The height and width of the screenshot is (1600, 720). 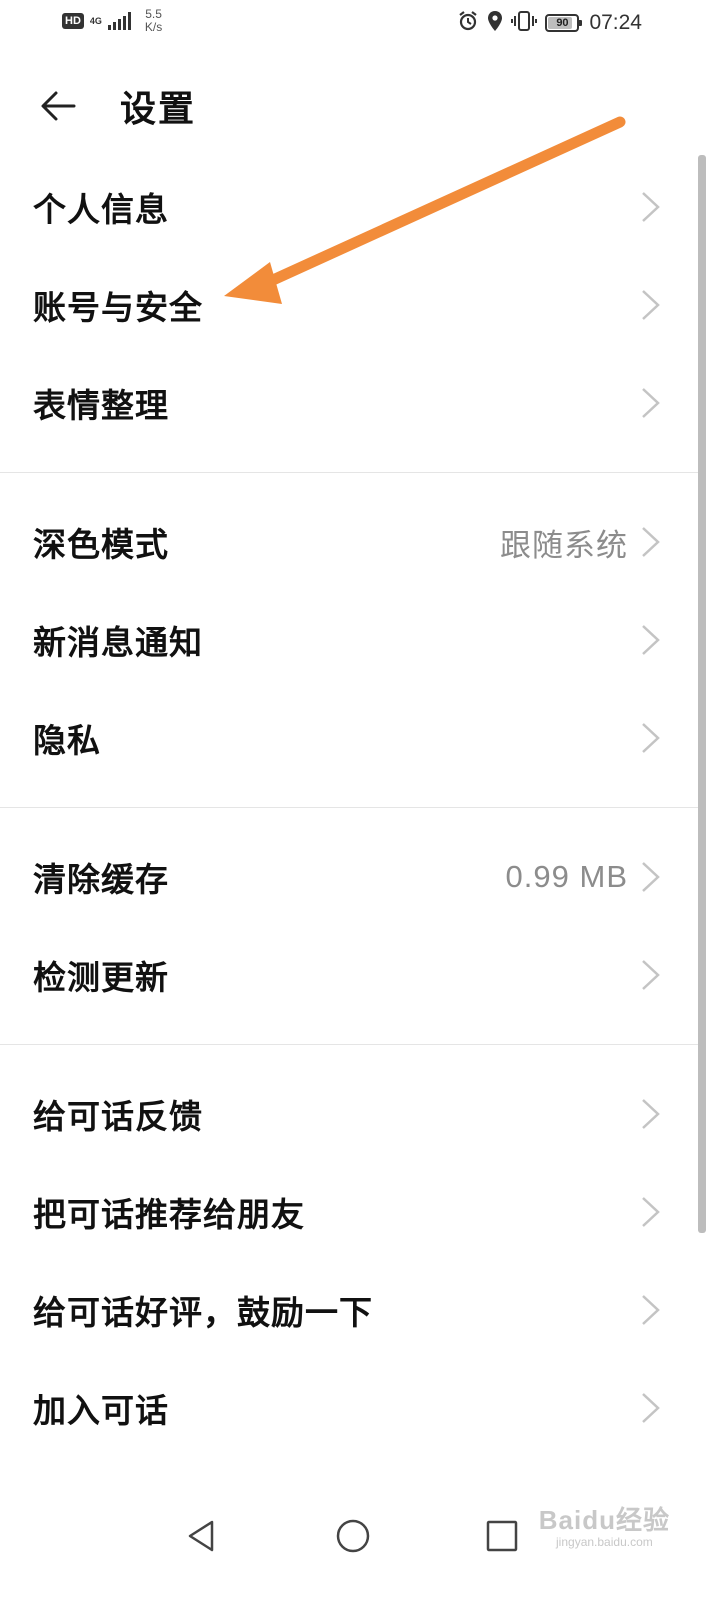 I want to click on row-feedback: 给可话反馈, so click(x=350, y=1114).